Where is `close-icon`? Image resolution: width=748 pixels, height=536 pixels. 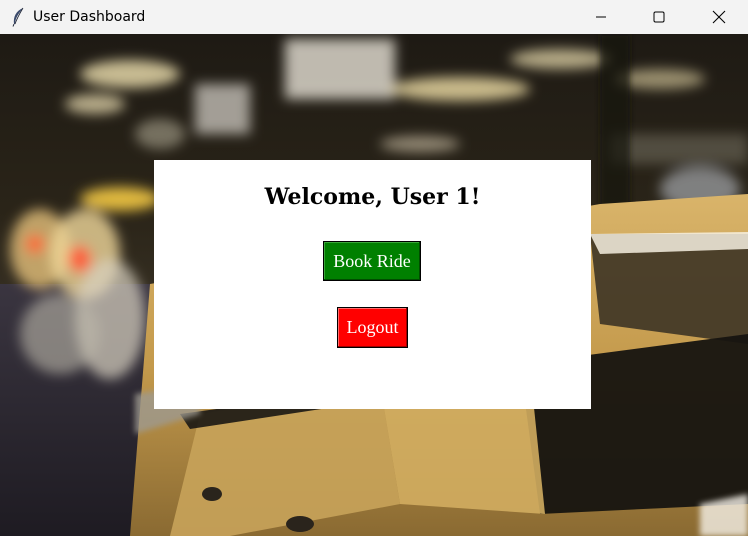
close-icon is located at coordinates (719, 17).